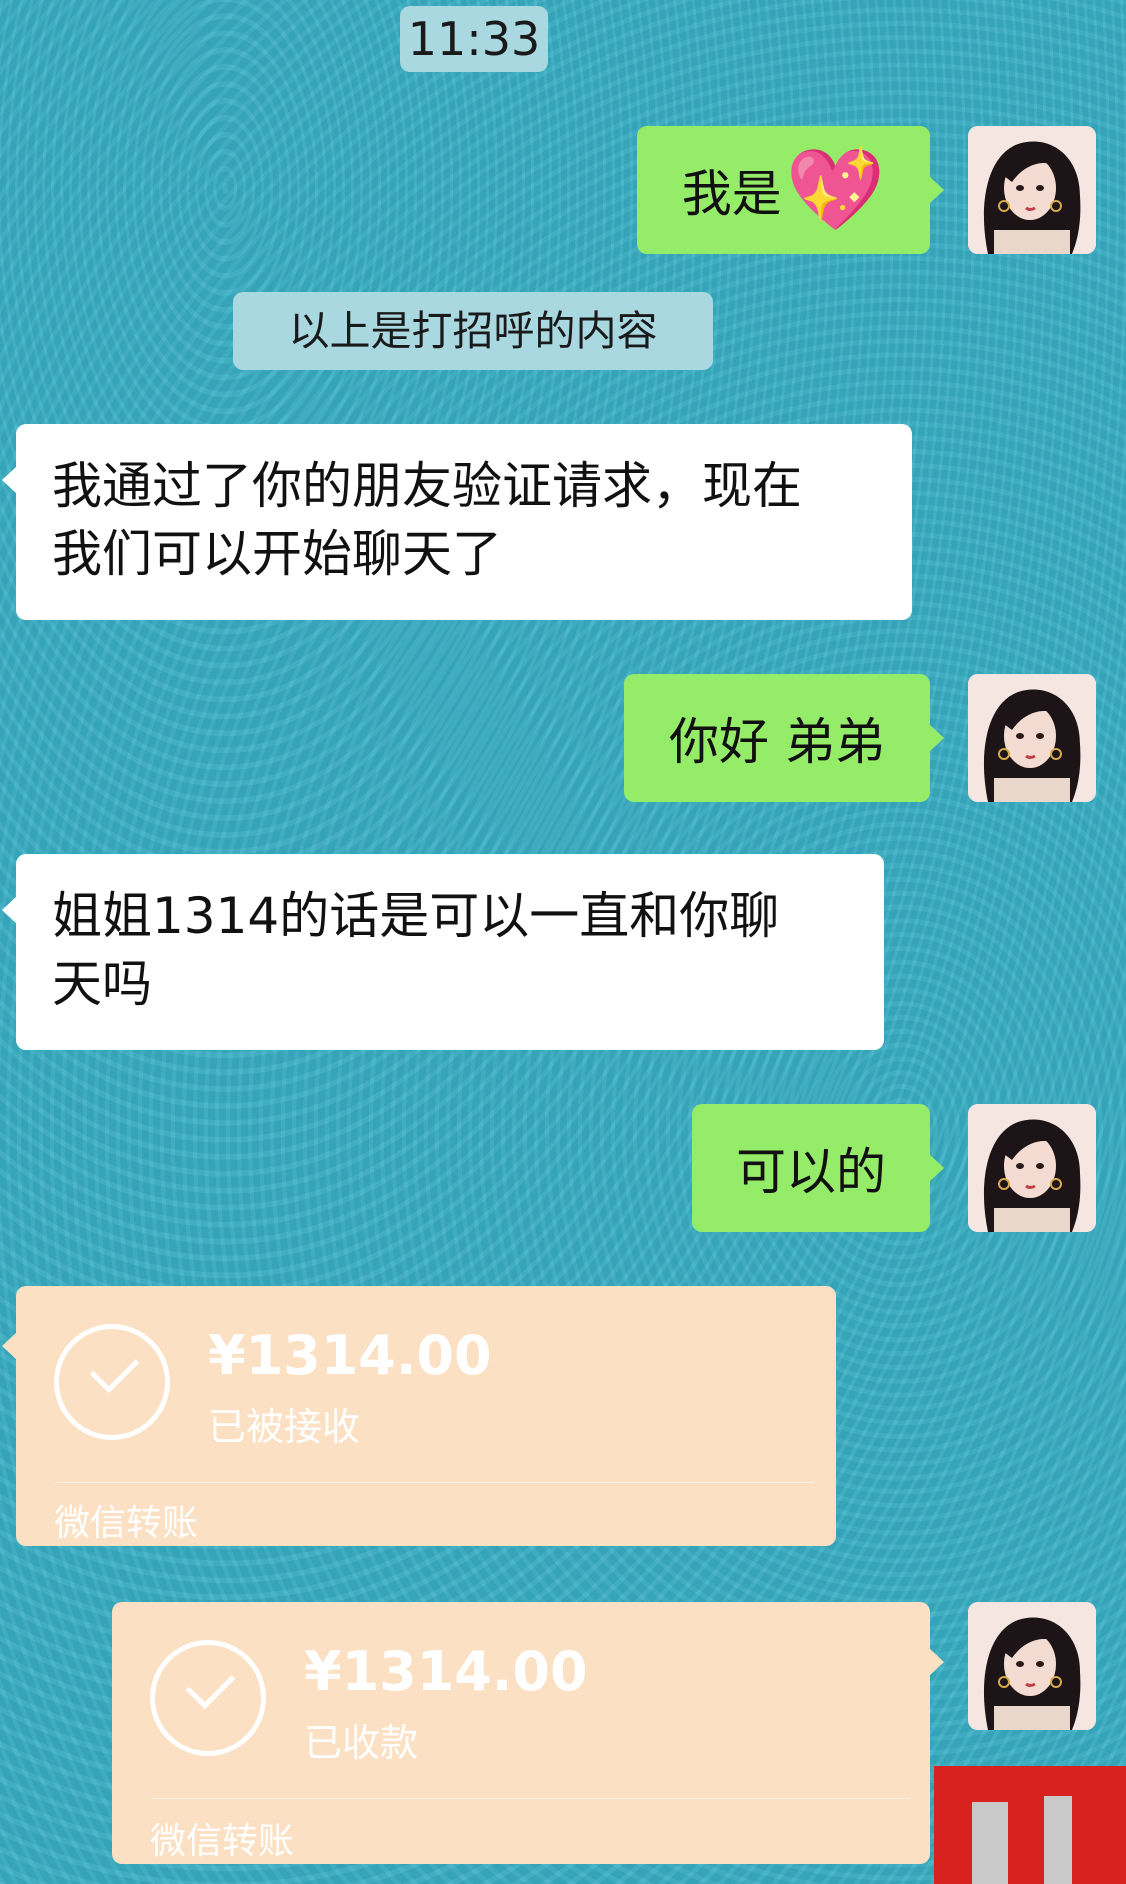 The width and height of the screenshot is (1126, 1884). I want to click on sparkling-heart-emoji: 💖, so click(835, 189).